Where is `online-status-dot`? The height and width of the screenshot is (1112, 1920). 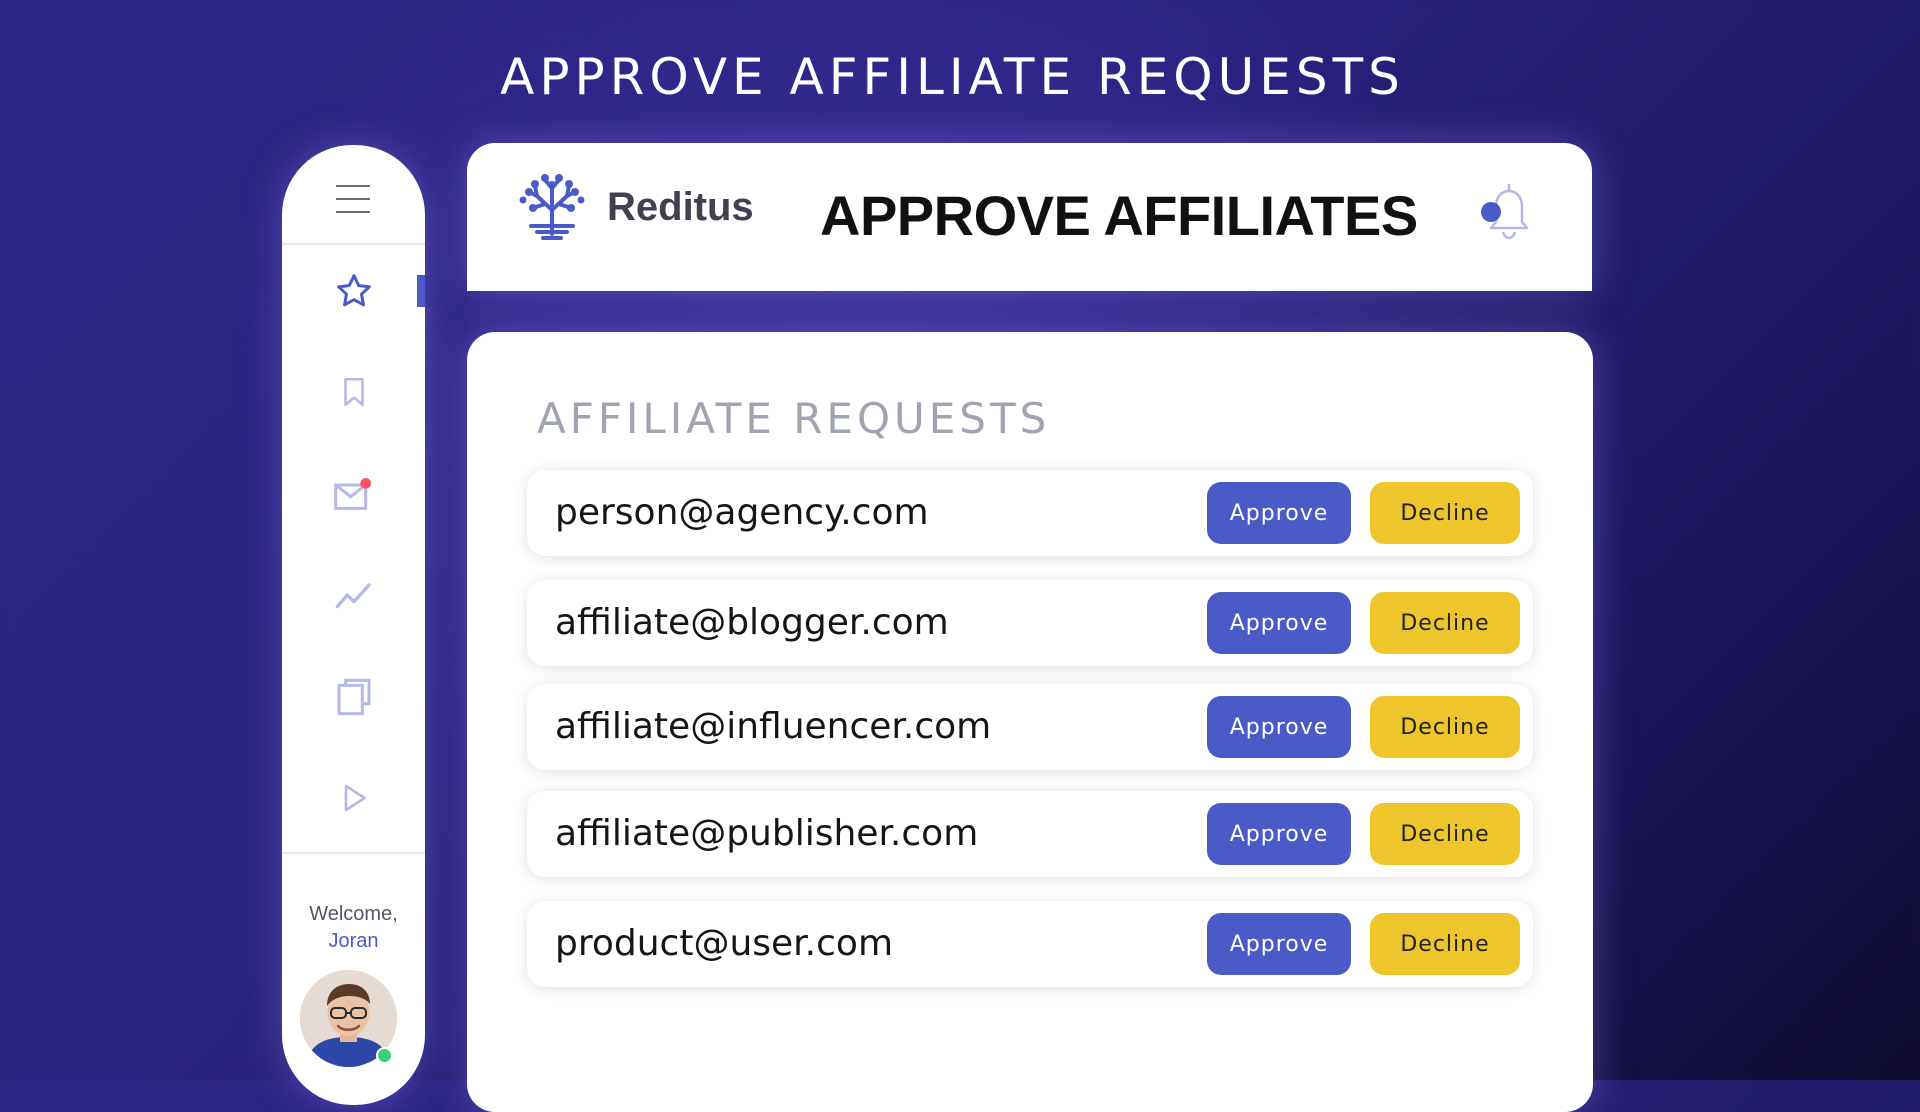 online-status-dot is located at coordinates (384, 1055).